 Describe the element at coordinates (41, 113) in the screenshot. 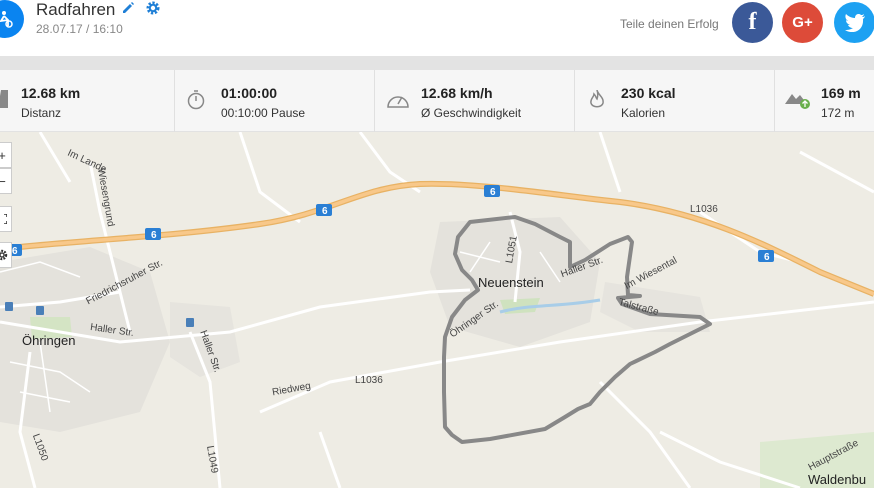

I see `distance-label: Distanz` at that location.